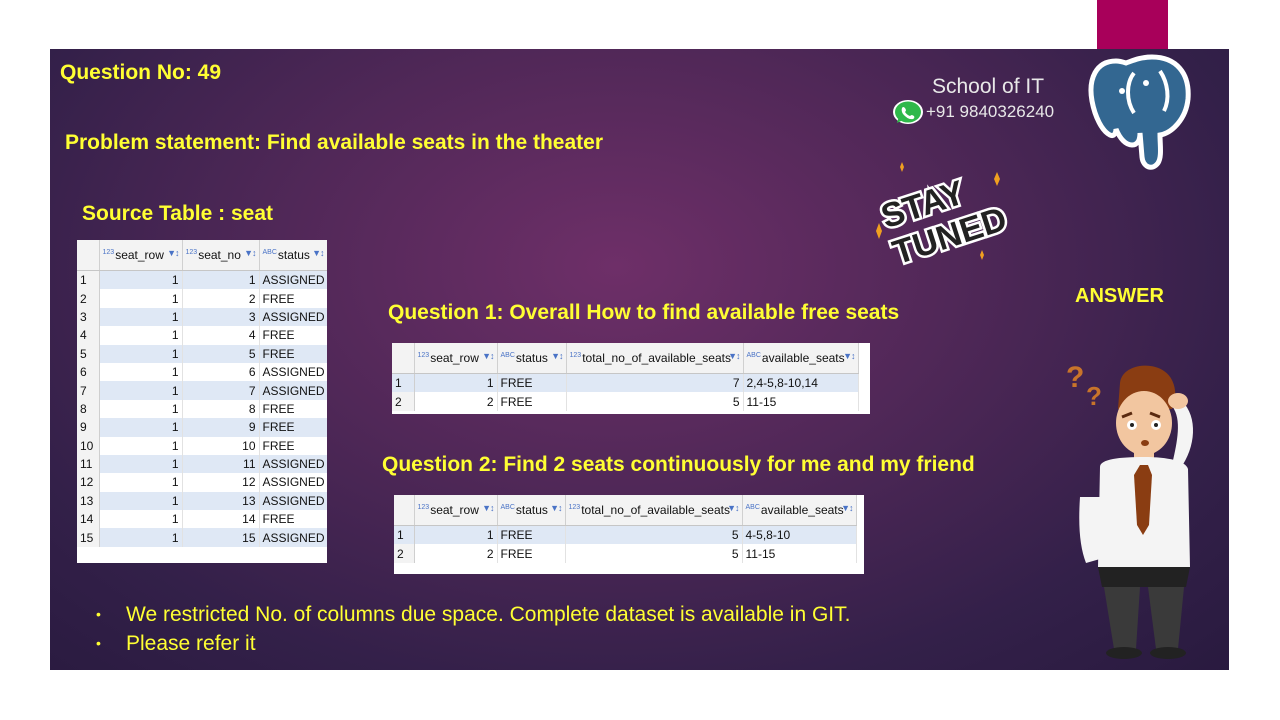 This screenshot has width=1280, height=720. I want to click on table-cell: 11, so click(221, 464).